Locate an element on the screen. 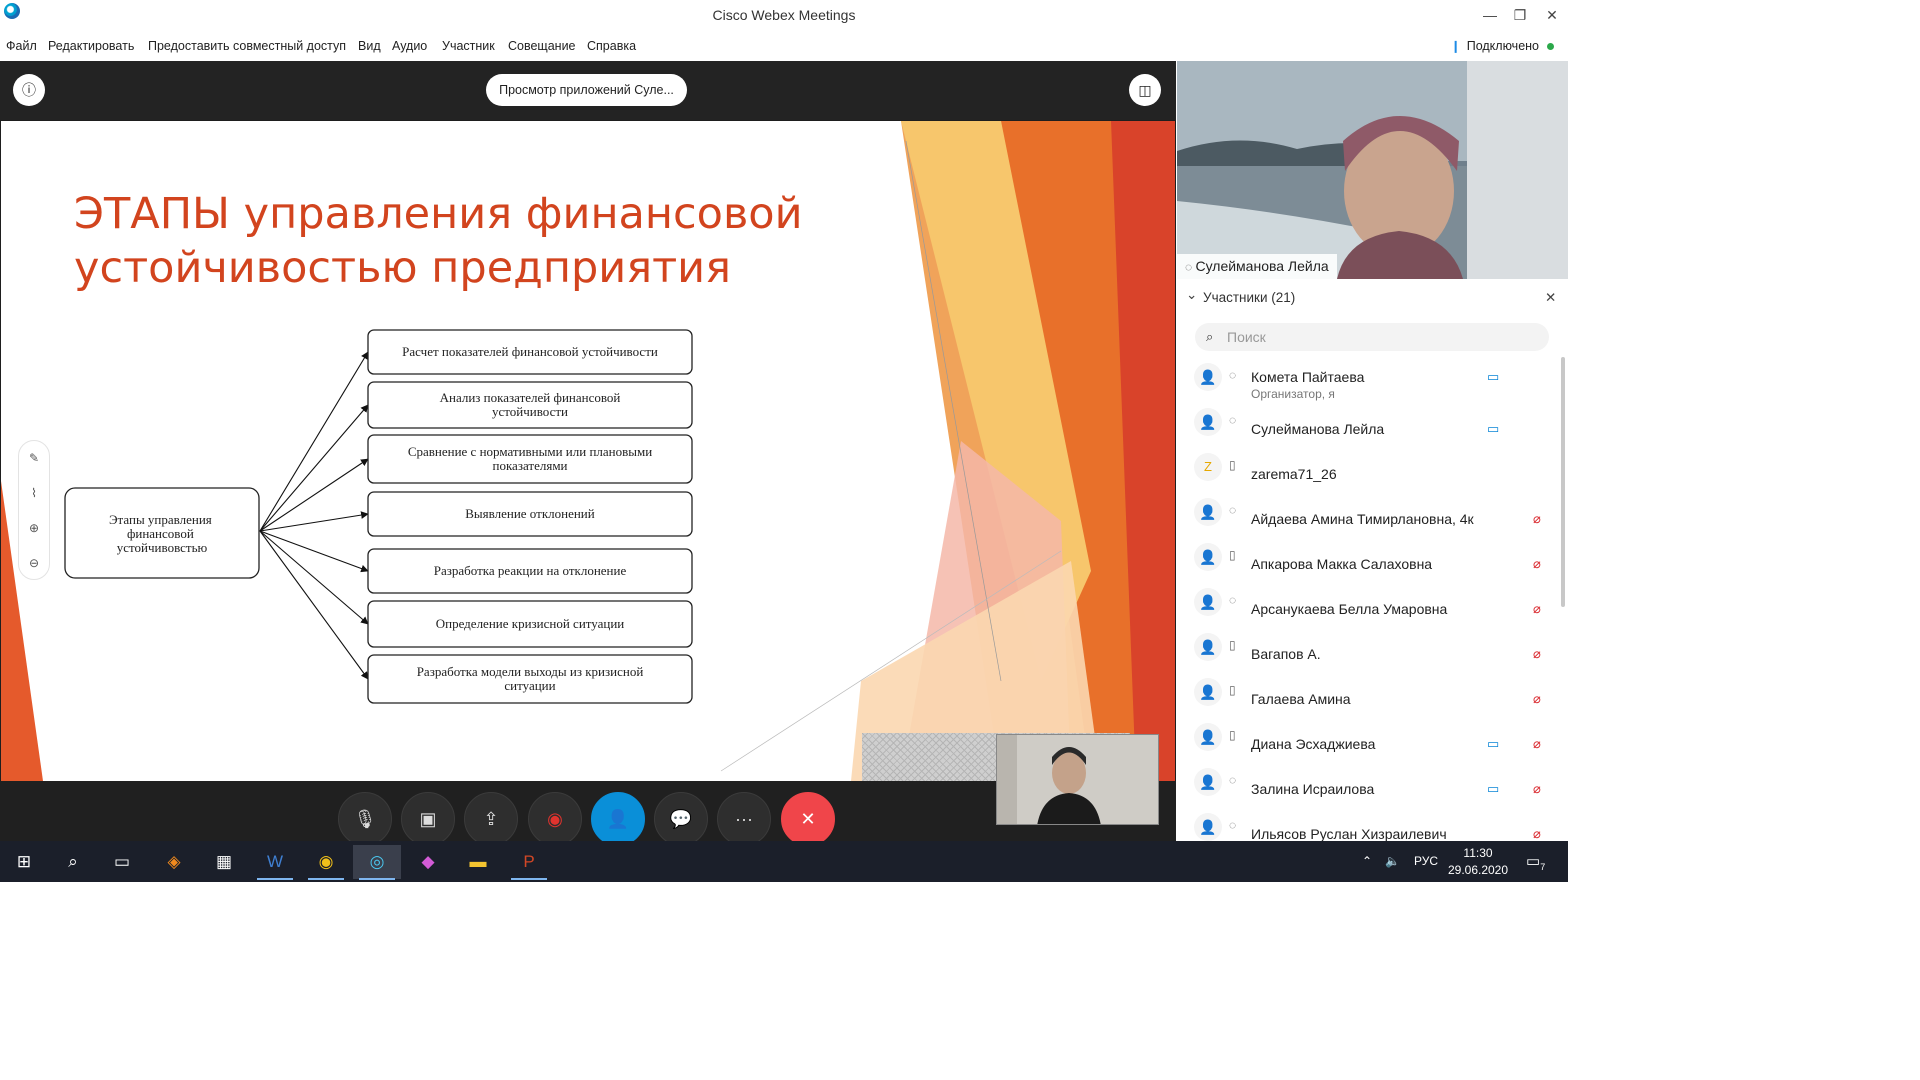  webex-icon: ◎ is located at coordinates (377, 862).